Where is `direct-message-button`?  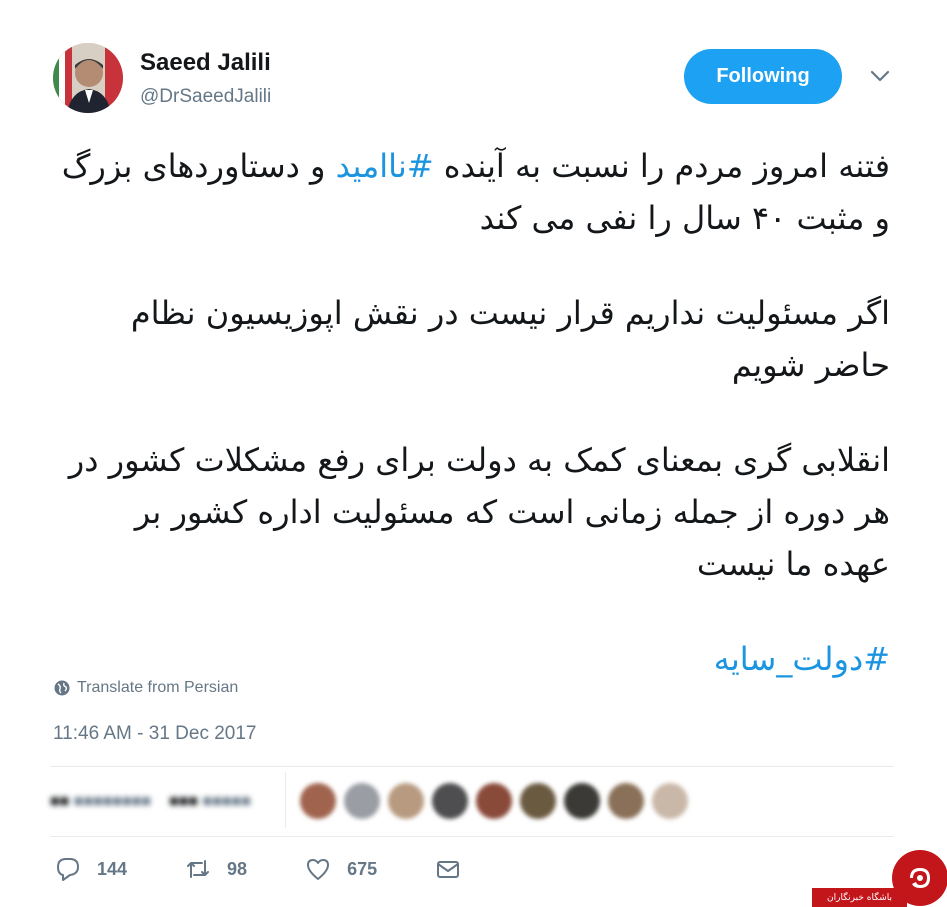 direct-message-button is located at coordinates (456, 869).